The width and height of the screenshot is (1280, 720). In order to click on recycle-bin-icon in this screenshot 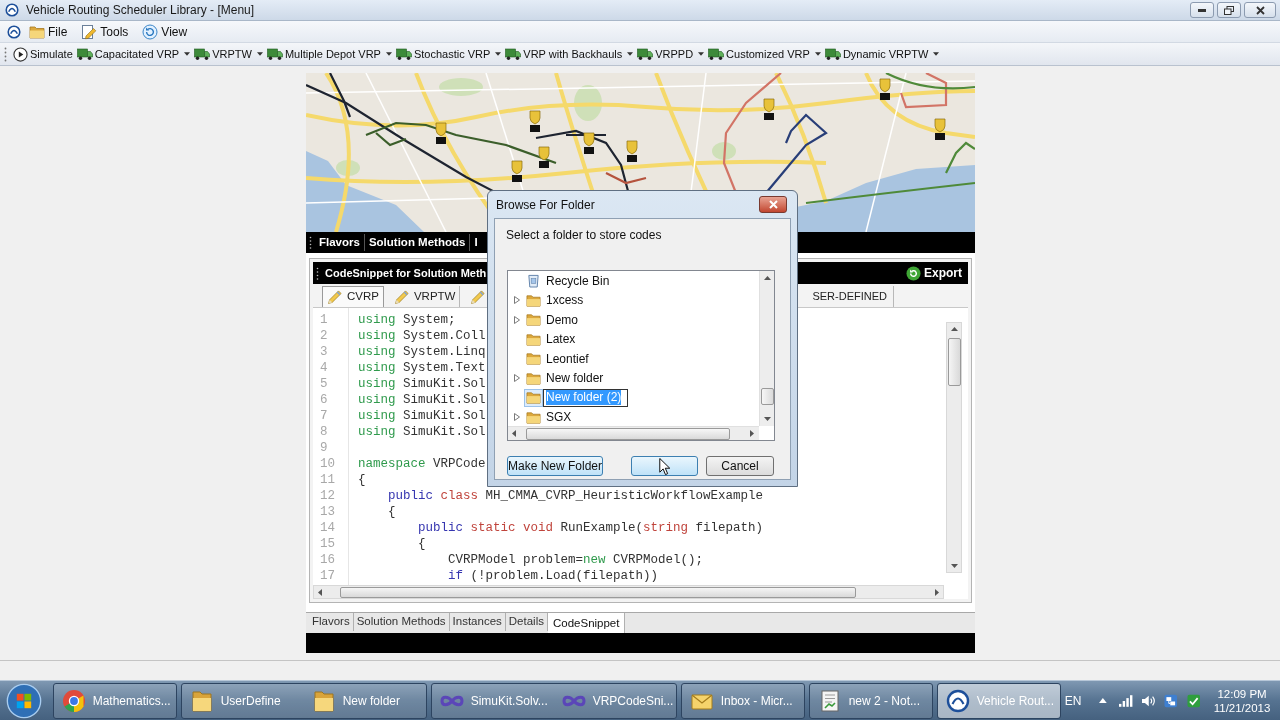, I will do `click(533, 281)`.